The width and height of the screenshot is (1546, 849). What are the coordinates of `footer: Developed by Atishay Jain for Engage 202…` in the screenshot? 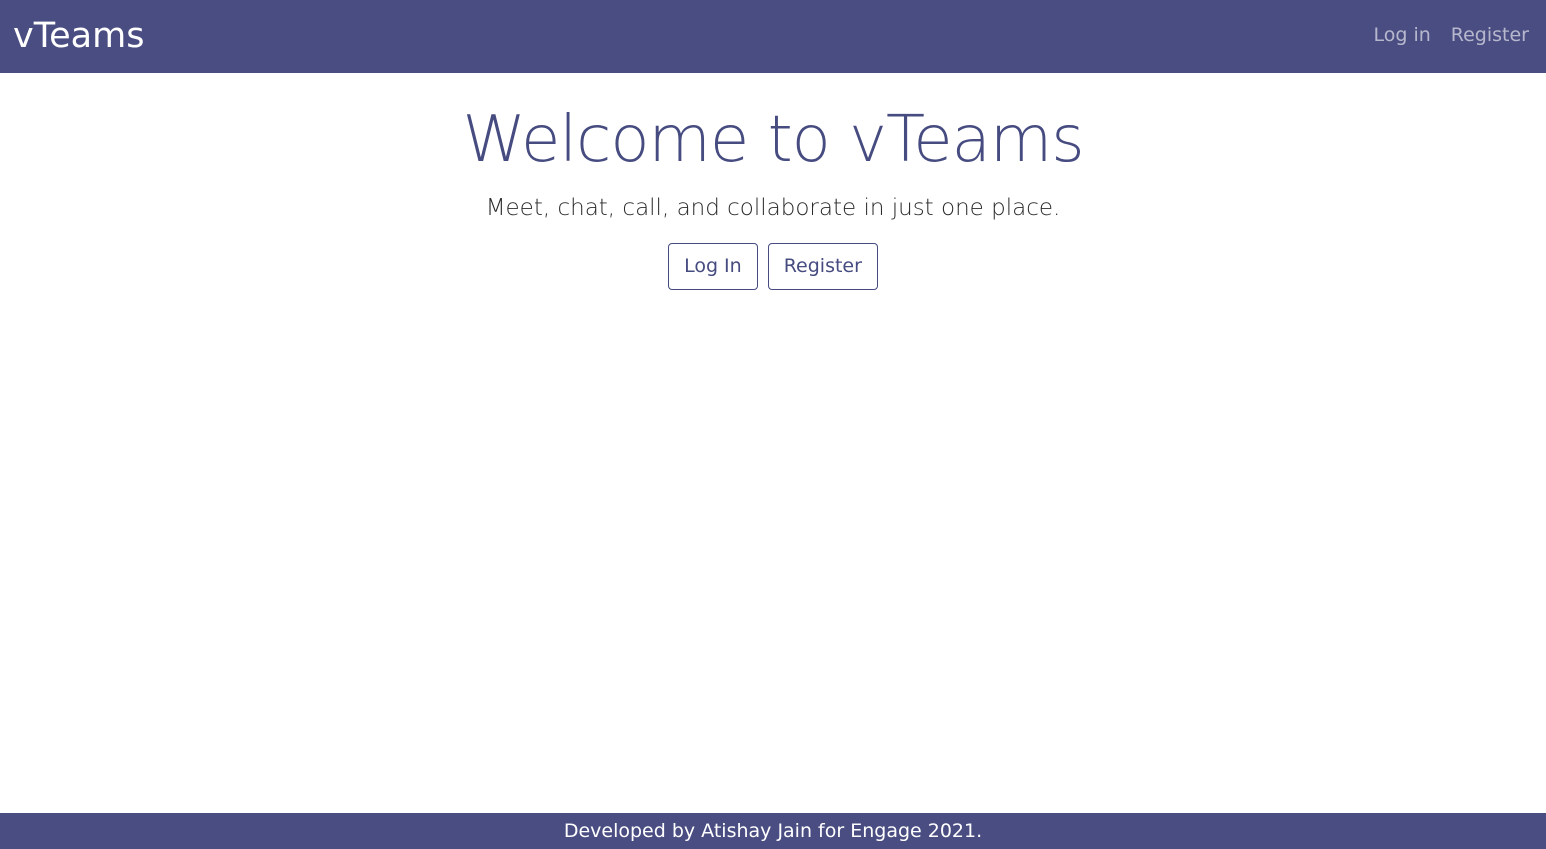 It's located at (773, 831).